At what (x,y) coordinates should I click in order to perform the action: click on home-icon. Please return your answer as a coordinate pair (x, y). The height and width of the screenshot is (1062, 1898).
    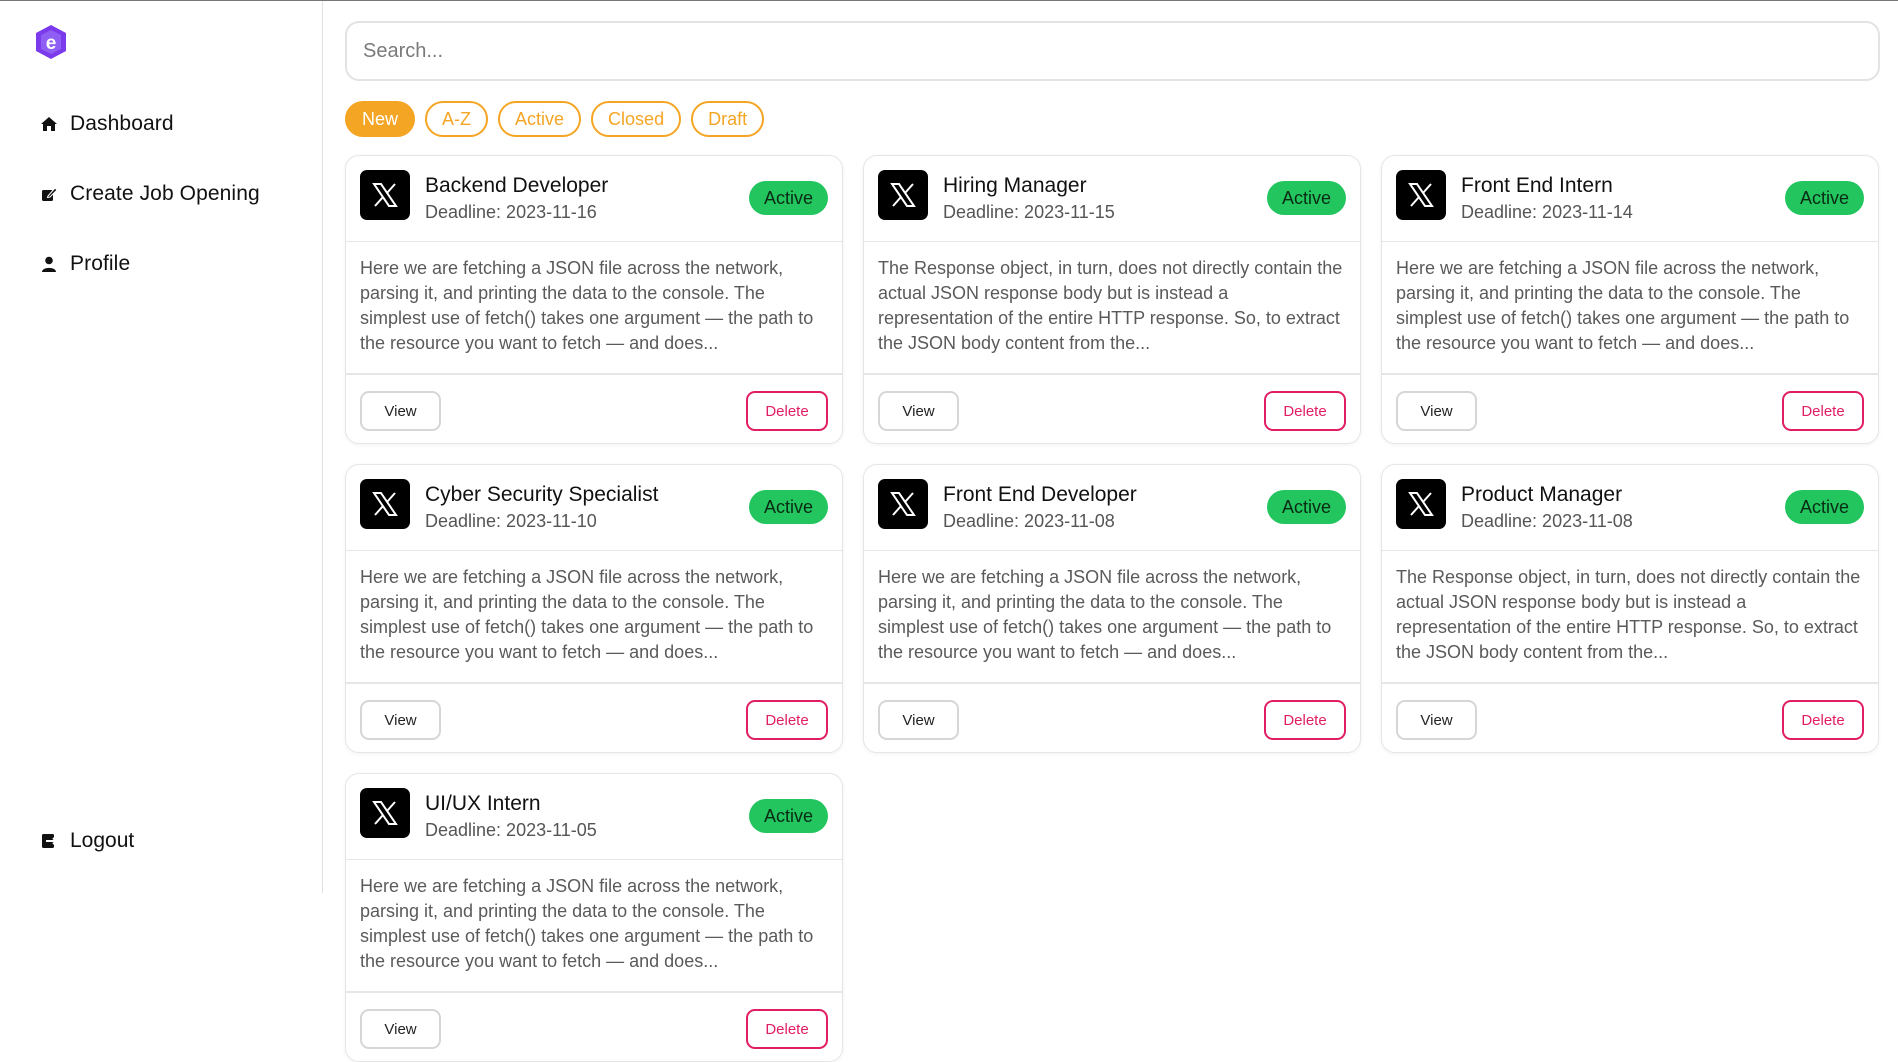
    Looking at the image, I should click on (49, 124).